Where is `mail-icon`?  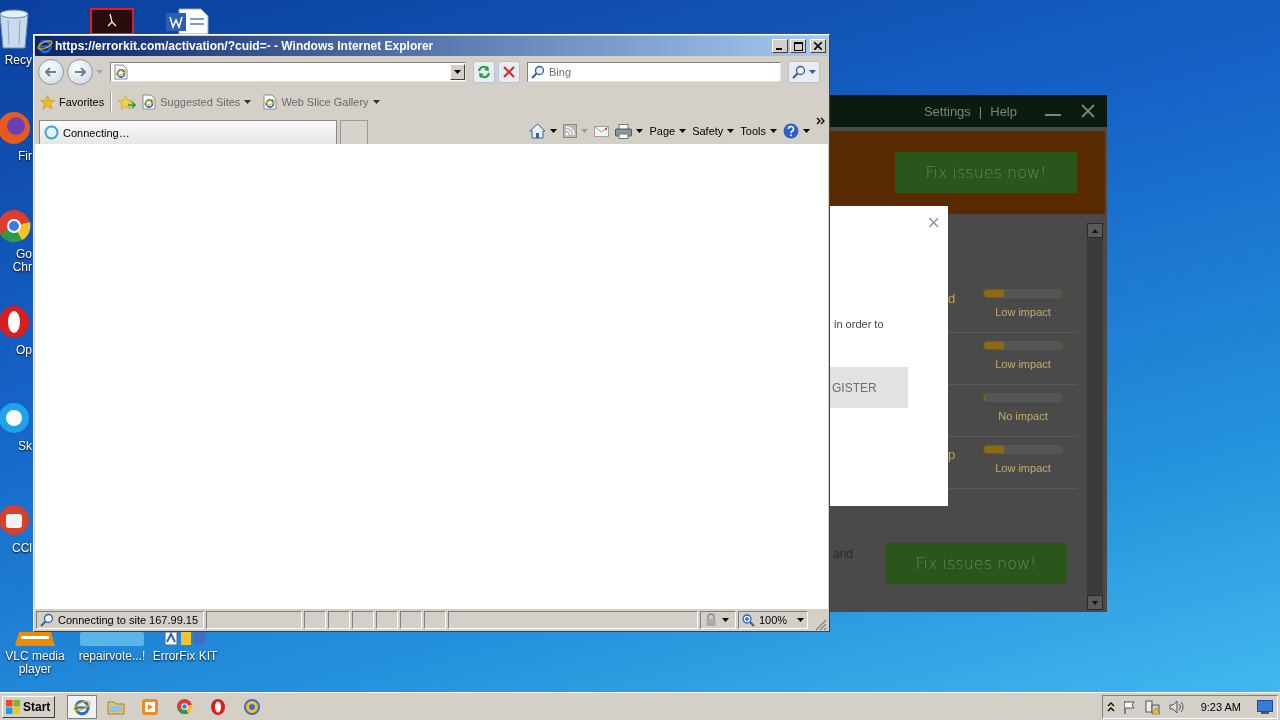 mail-icon is located at coordinates (602, 131).